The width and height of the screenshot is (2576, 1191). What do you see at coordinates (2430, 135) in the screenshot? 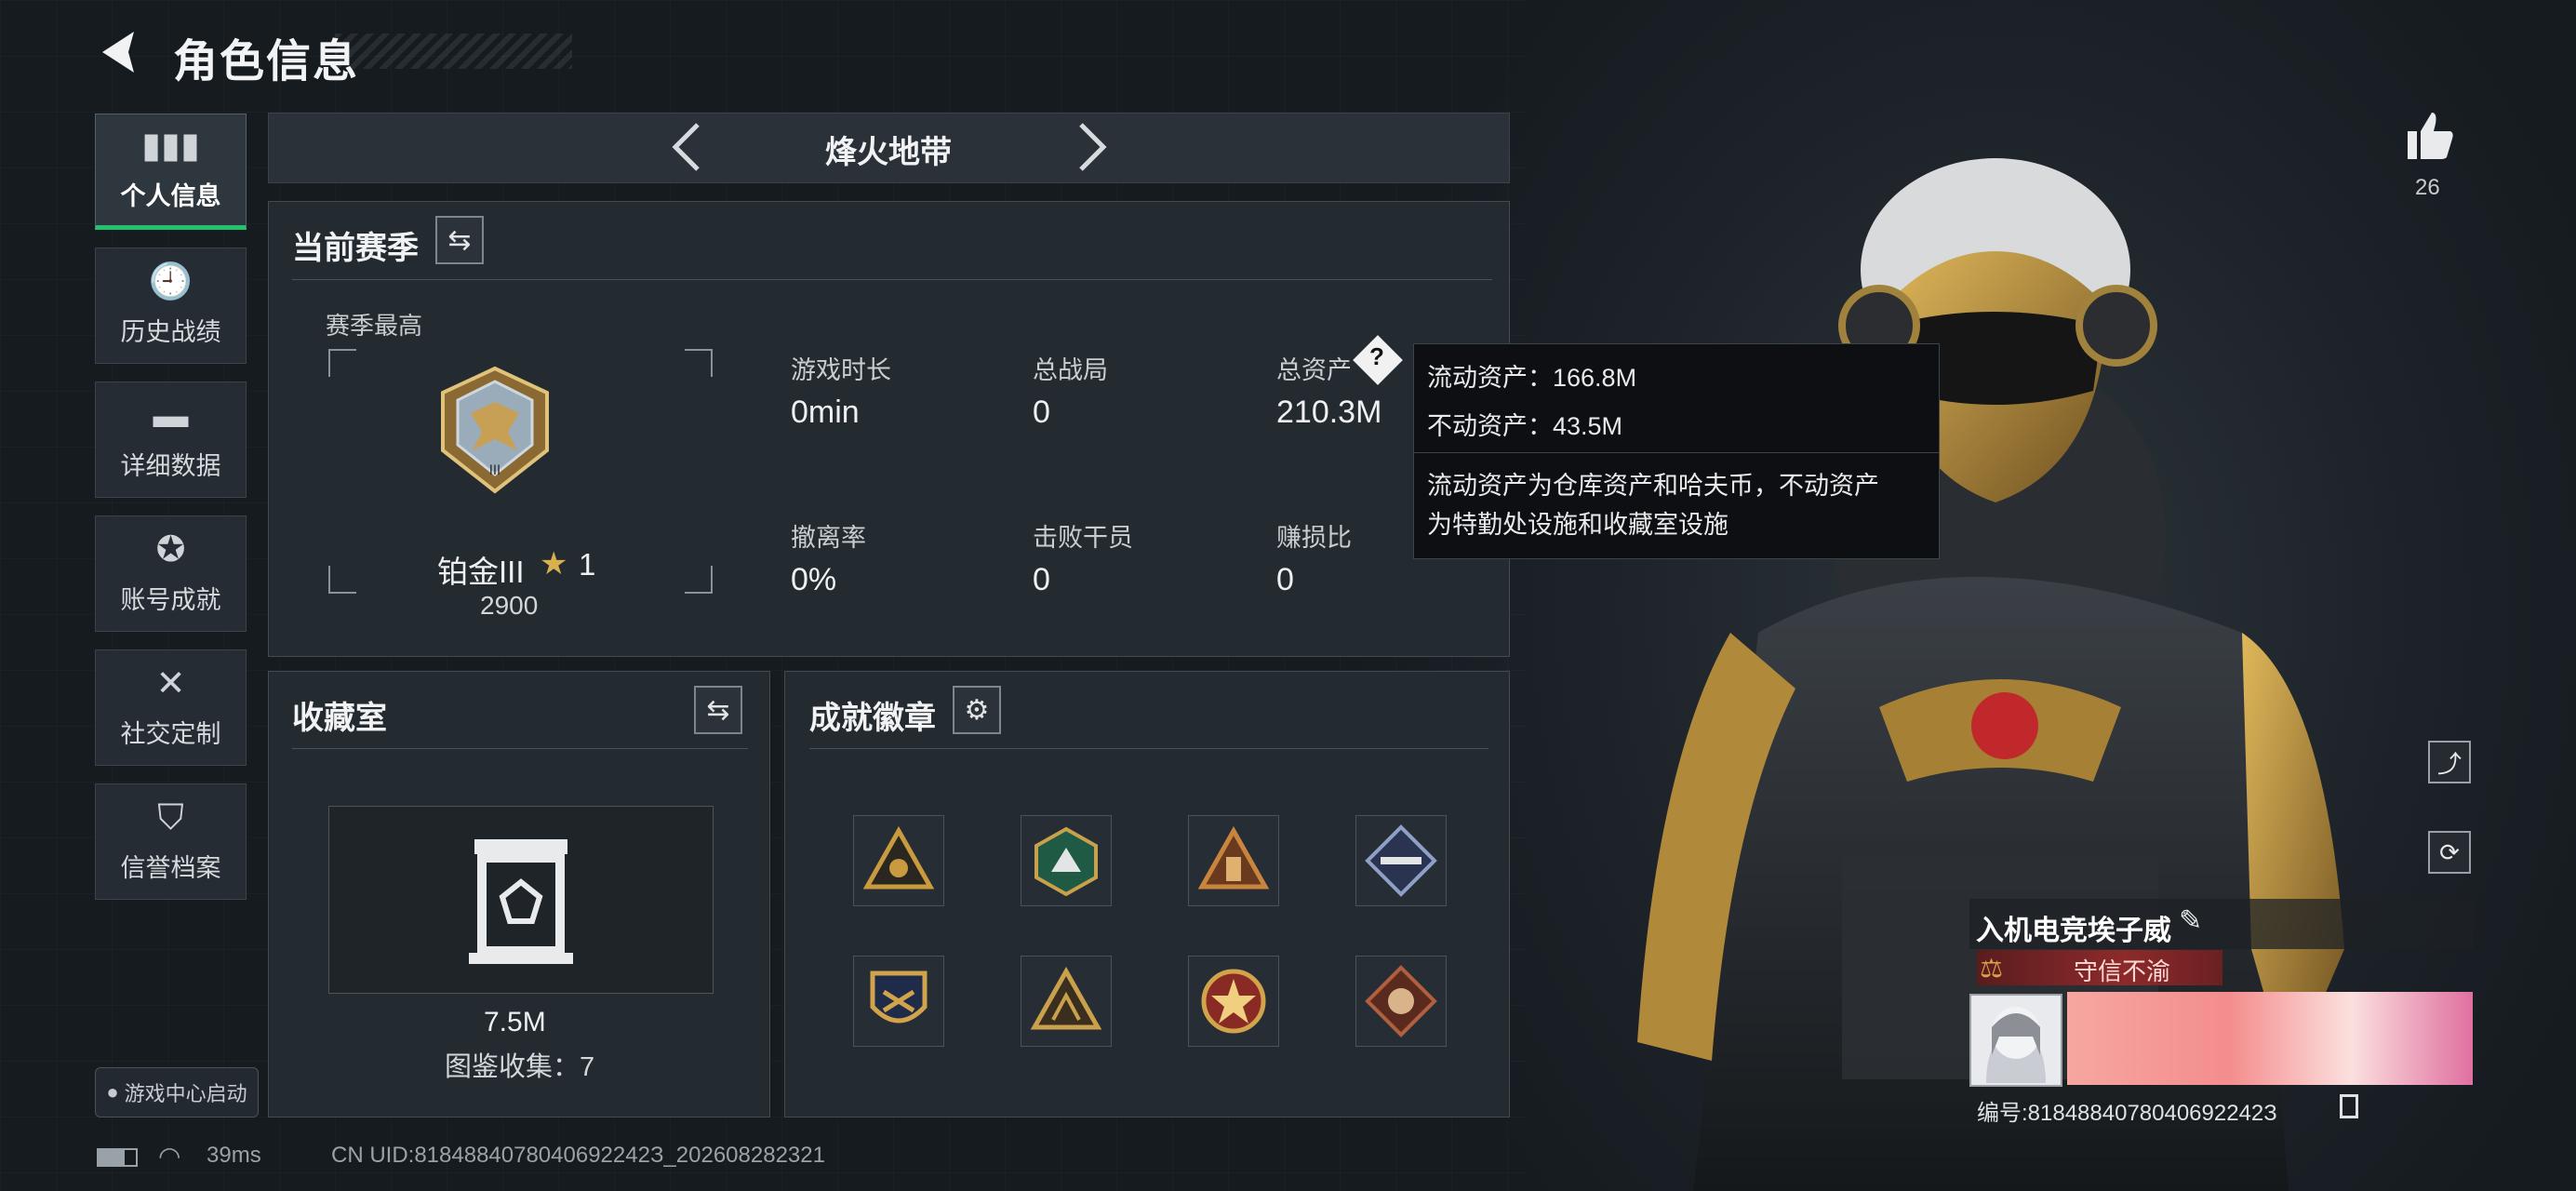
I see `thumbs-up-icon` at bounding box center [2430, 135].